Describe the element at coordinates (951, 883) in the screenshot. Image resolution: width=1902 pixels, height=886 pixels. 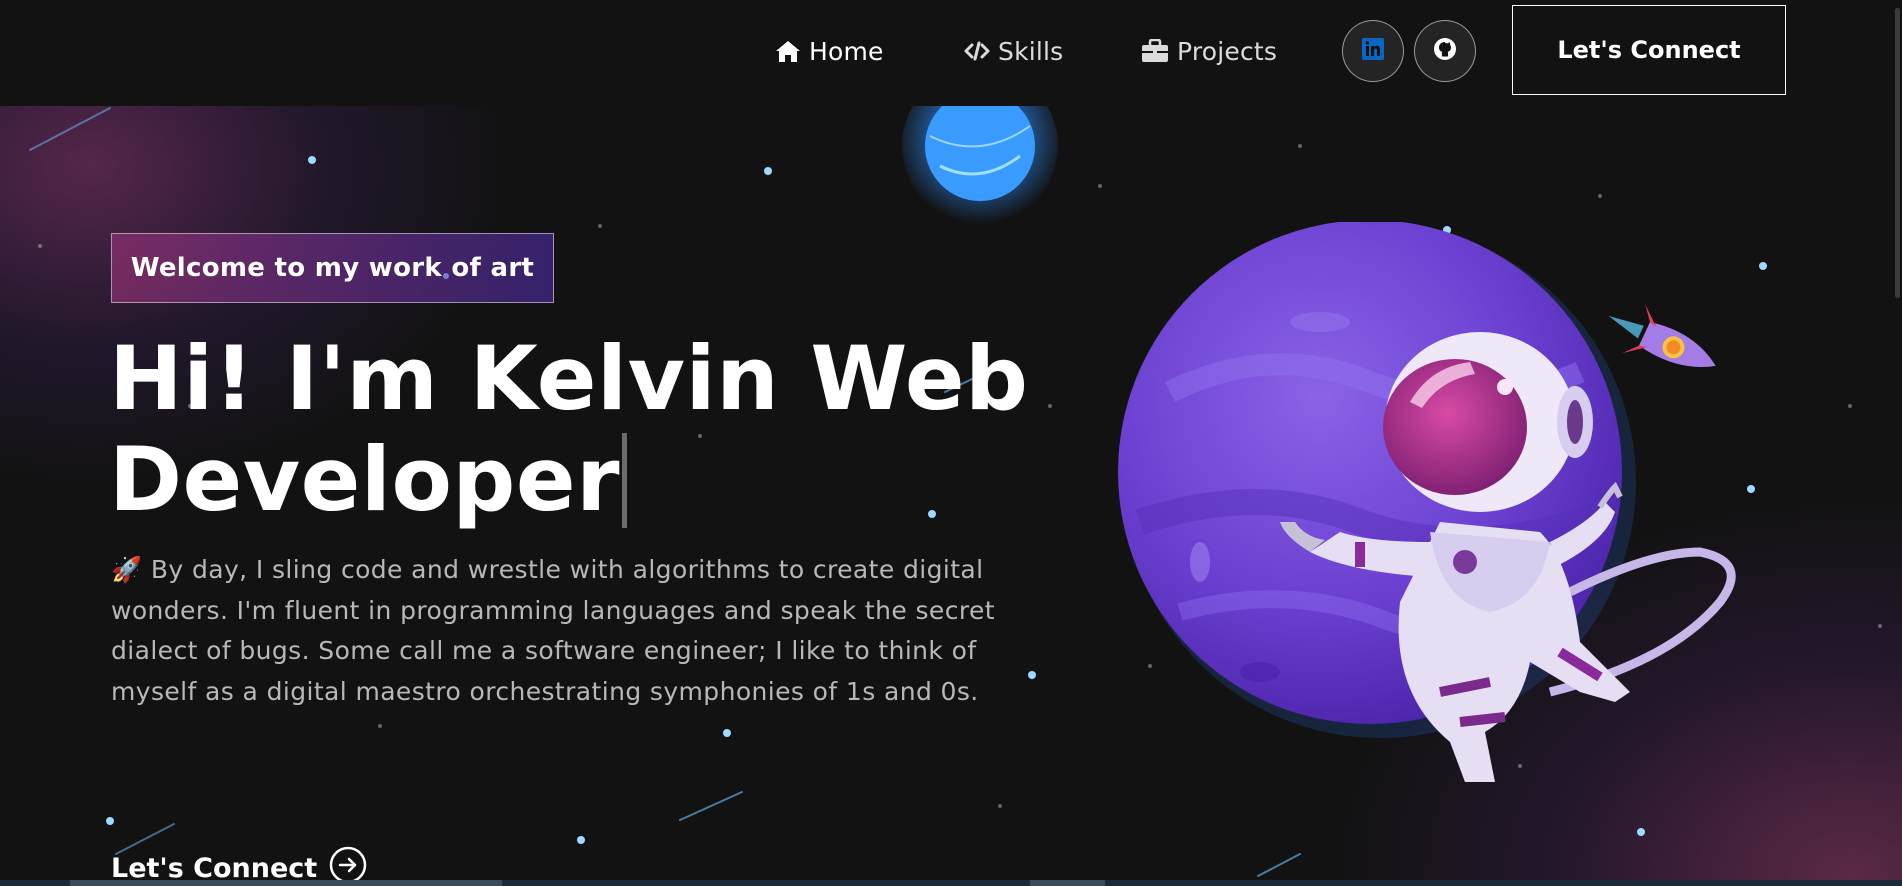
I see `bottom-status-strip` at that location.